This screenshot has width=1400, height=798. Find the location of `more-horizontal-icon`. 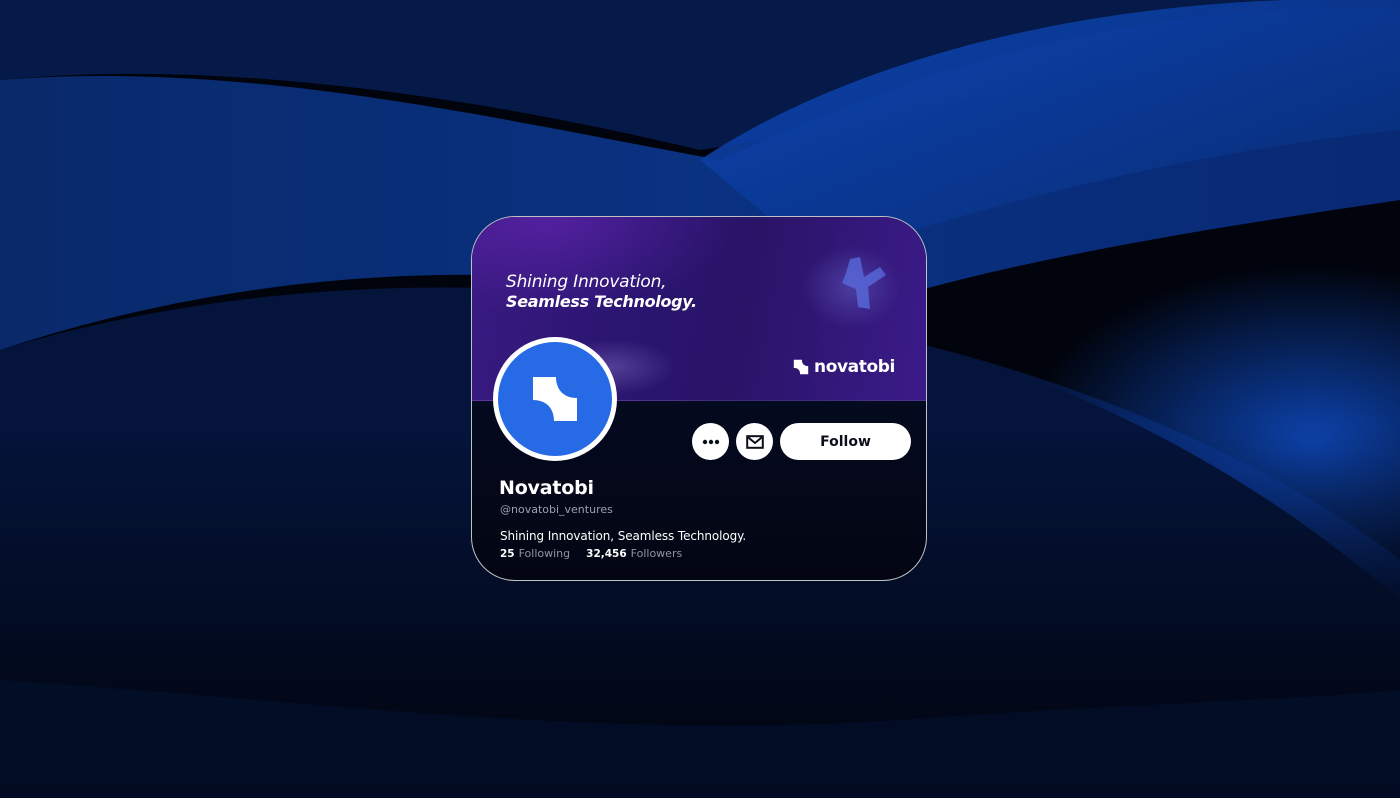

more-horizontal-icon is located at coordinates (710, 441).